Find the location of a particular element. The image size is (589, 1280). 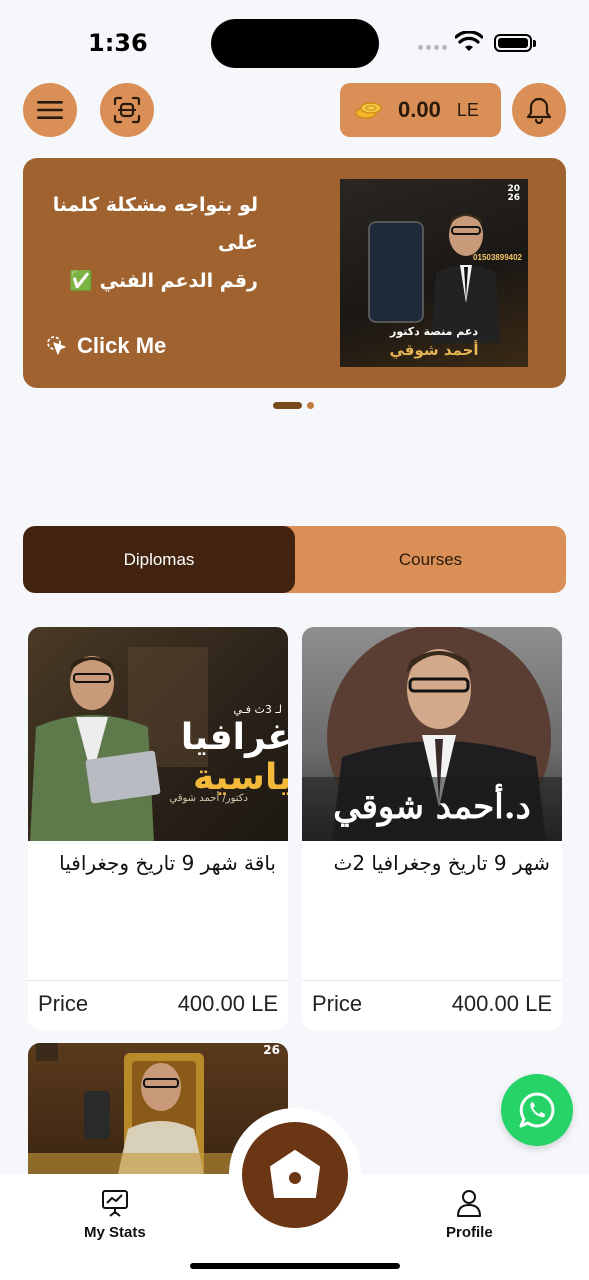

nav-profile: Profile is located at coordinates (469, 1214).